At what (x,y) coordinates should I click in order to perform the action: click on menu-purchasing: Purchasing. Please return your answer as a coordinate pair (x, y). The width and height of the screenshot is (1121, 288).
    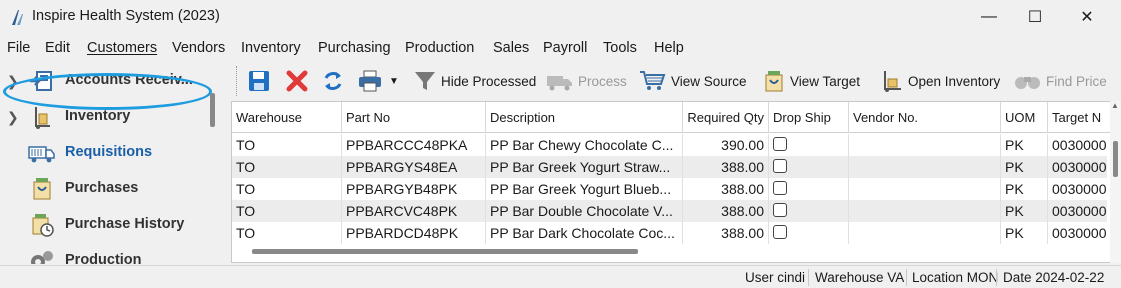
    Looking at the image, I should click on (354, 48).